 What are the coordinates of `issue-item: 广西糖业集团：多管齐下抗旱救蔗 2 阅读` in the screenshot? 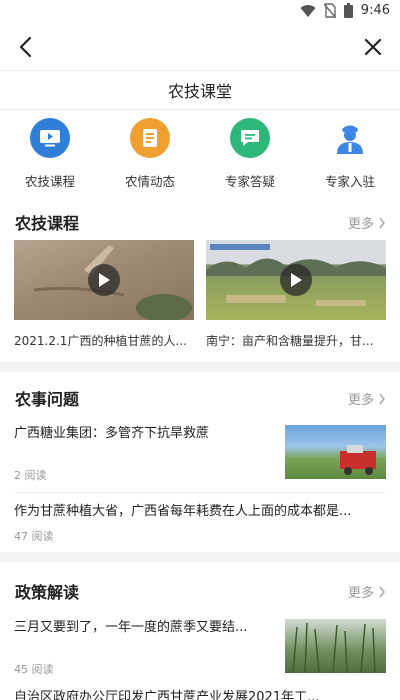 It's located at (200, 453).